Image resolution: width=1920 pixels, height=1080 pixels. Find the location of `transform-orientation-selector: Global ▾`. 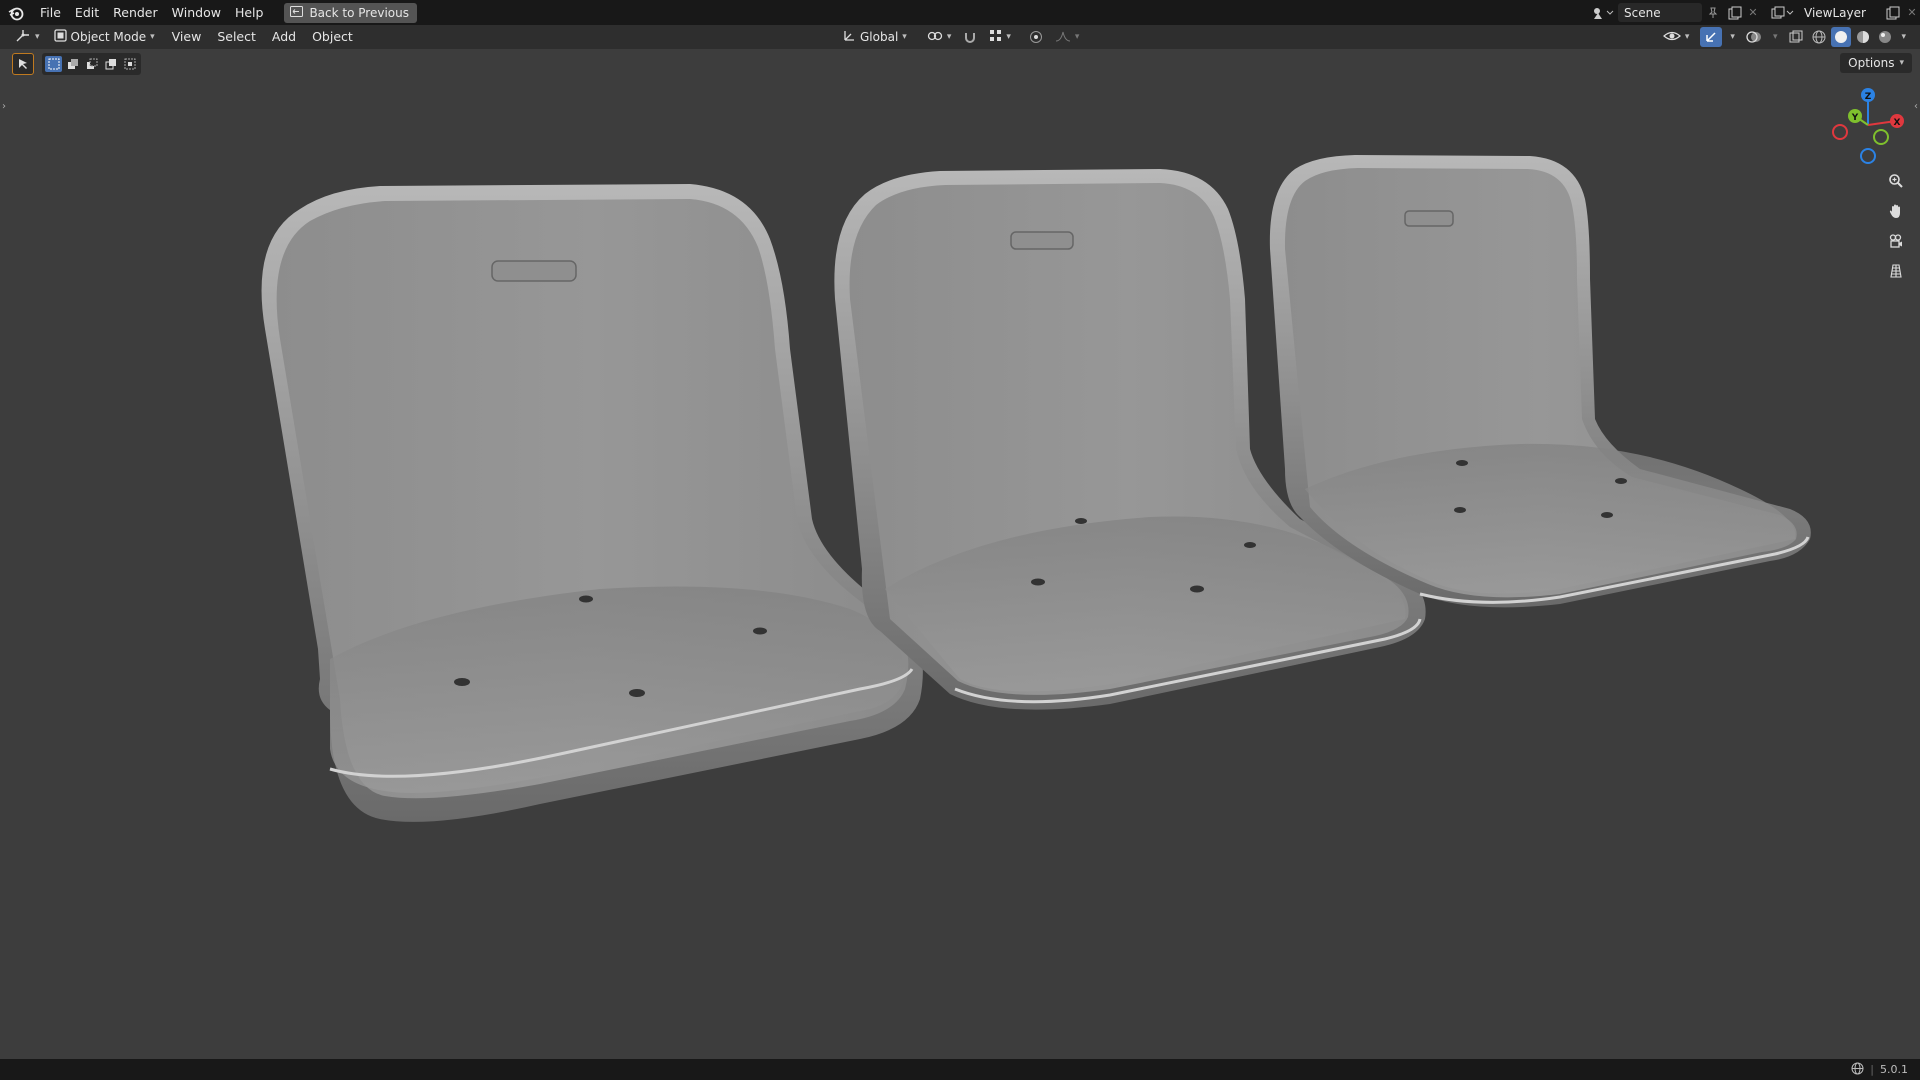

transform-orientation-selector: Global ▾ is located at coordinates (874, 37).